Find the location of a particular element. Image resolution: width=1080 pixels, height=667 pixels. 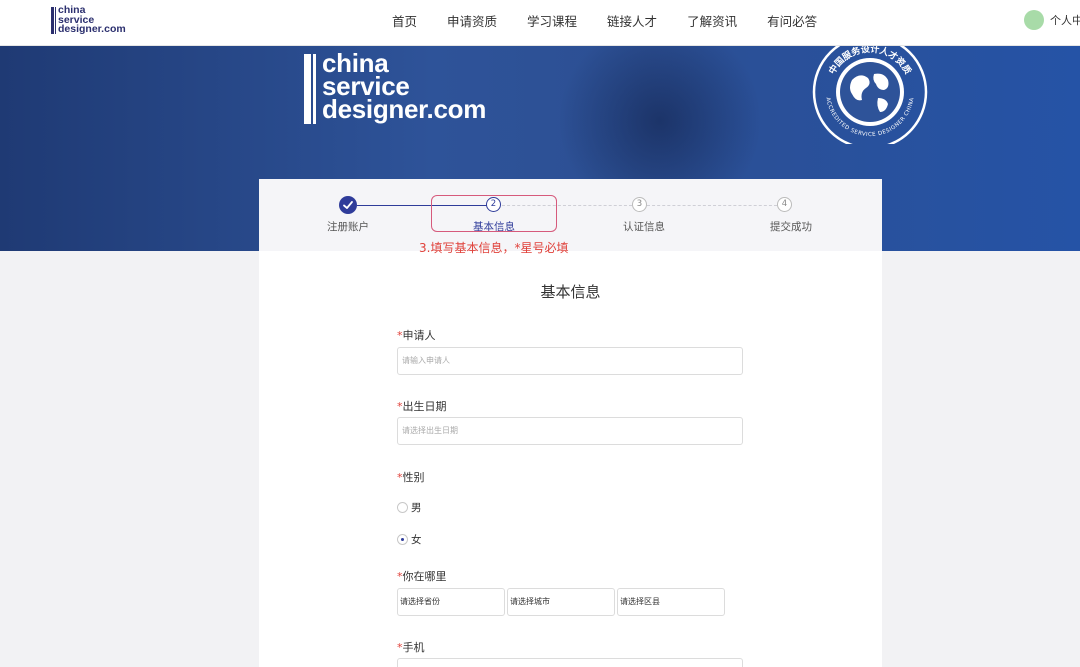

banner-logo: china service designer.com is located at coordinates (414, 91).